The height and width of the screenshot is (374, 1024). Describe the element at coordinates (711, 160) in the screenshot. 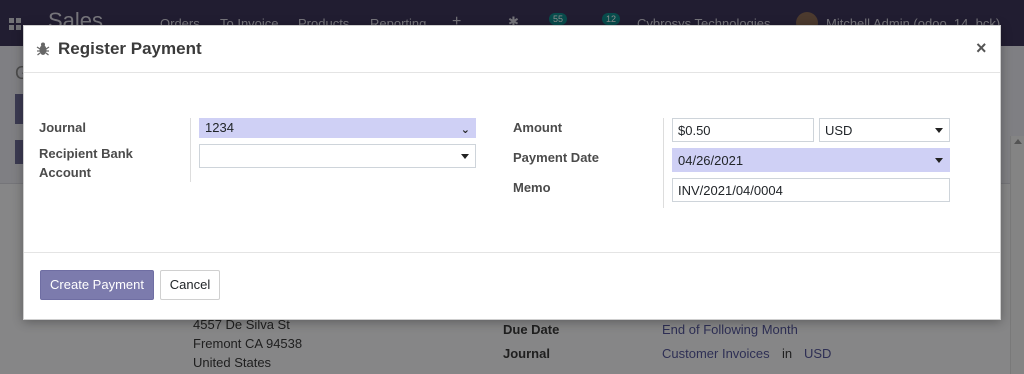

I see `payment-date-value: 04/26/2021` at that location.